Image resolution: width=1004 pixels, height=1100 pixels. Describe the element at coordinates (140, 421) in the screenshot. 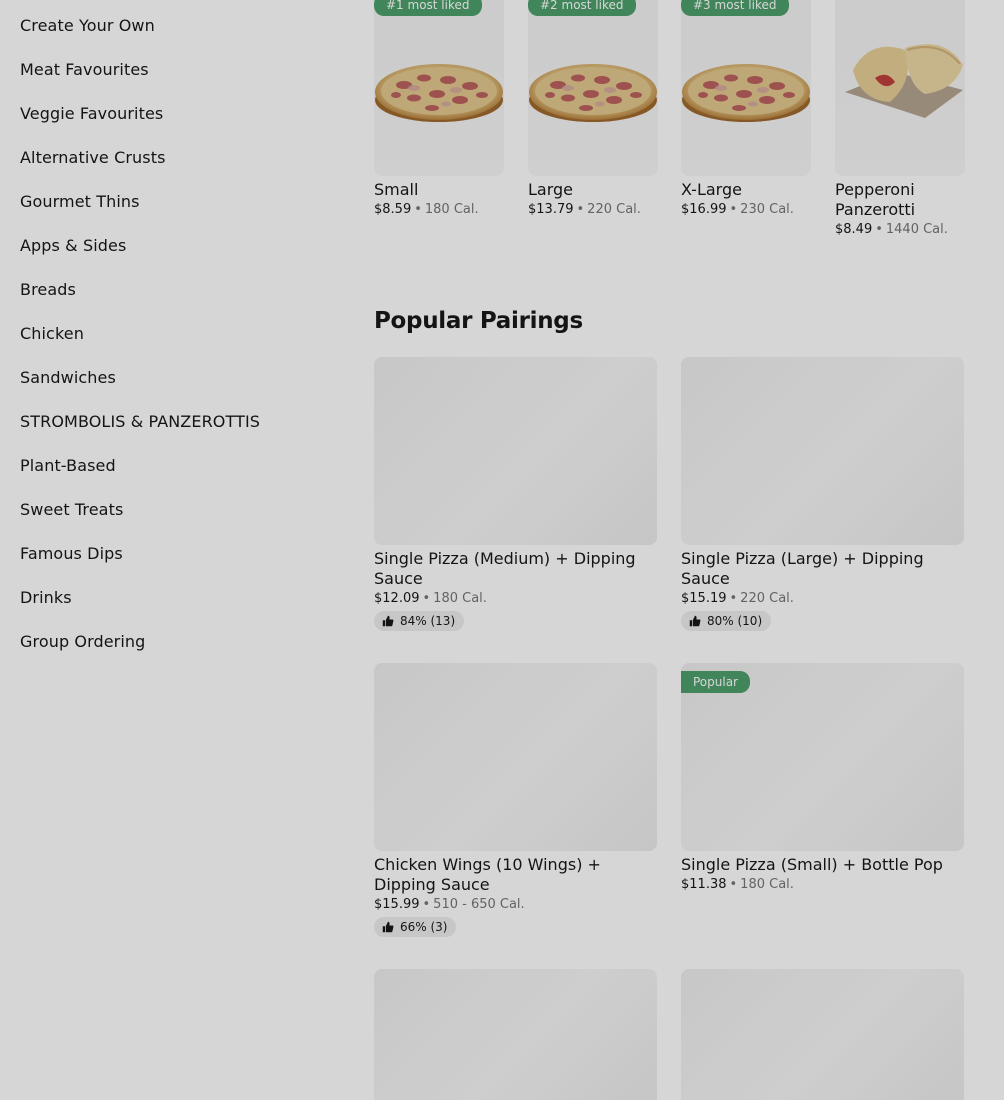

I see `sidebar-item-strombolis-panzerottis: STROMBOLIS & PANZEROTTIS` at that location.